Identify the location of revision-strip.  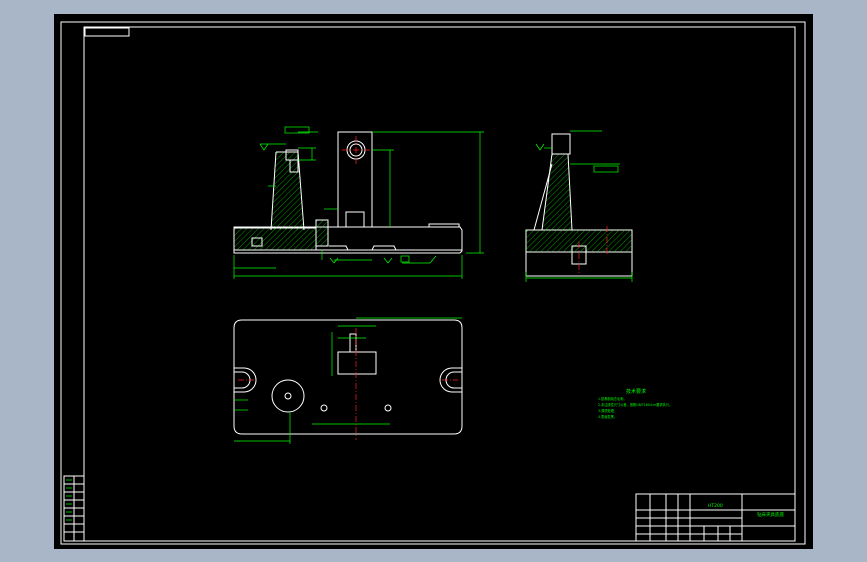
(74, 508).